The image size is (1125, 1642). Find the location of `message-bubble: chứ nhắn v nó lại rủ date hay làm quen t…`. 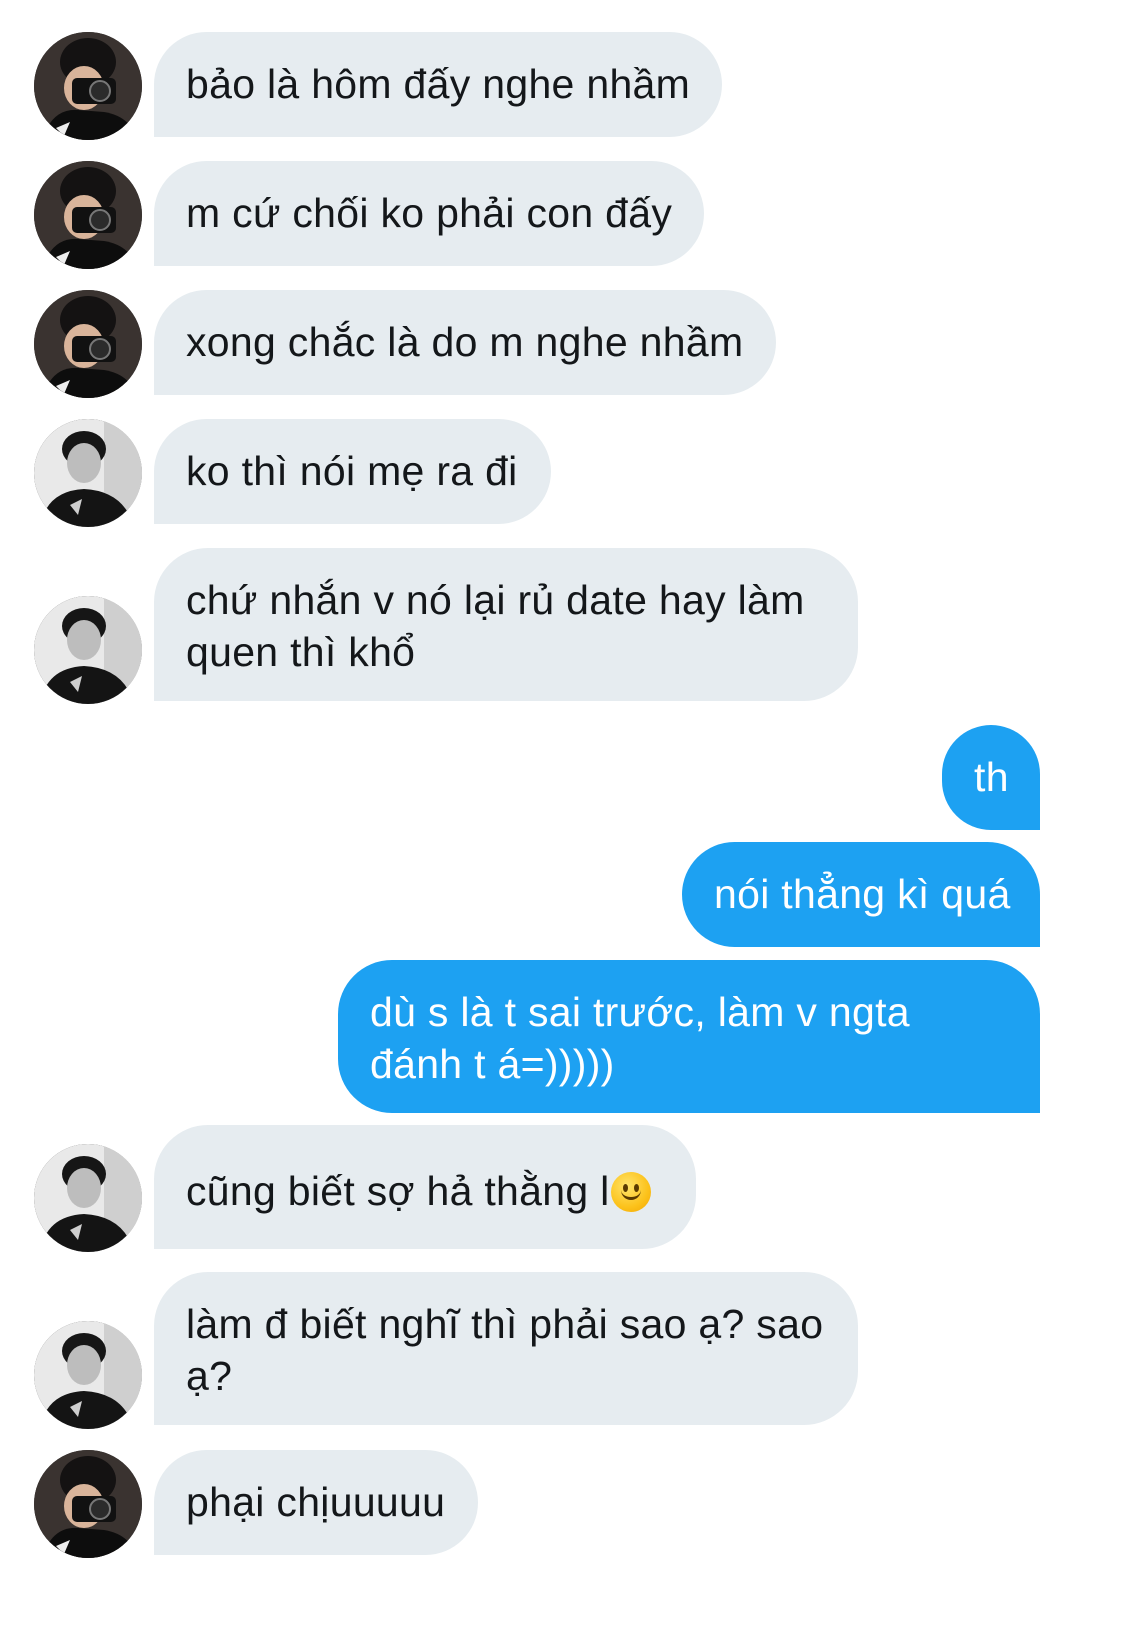

message-bubble: chứ nhắn v nó lại rủ date hay làm quen t… is located at coordinates (506, 624).